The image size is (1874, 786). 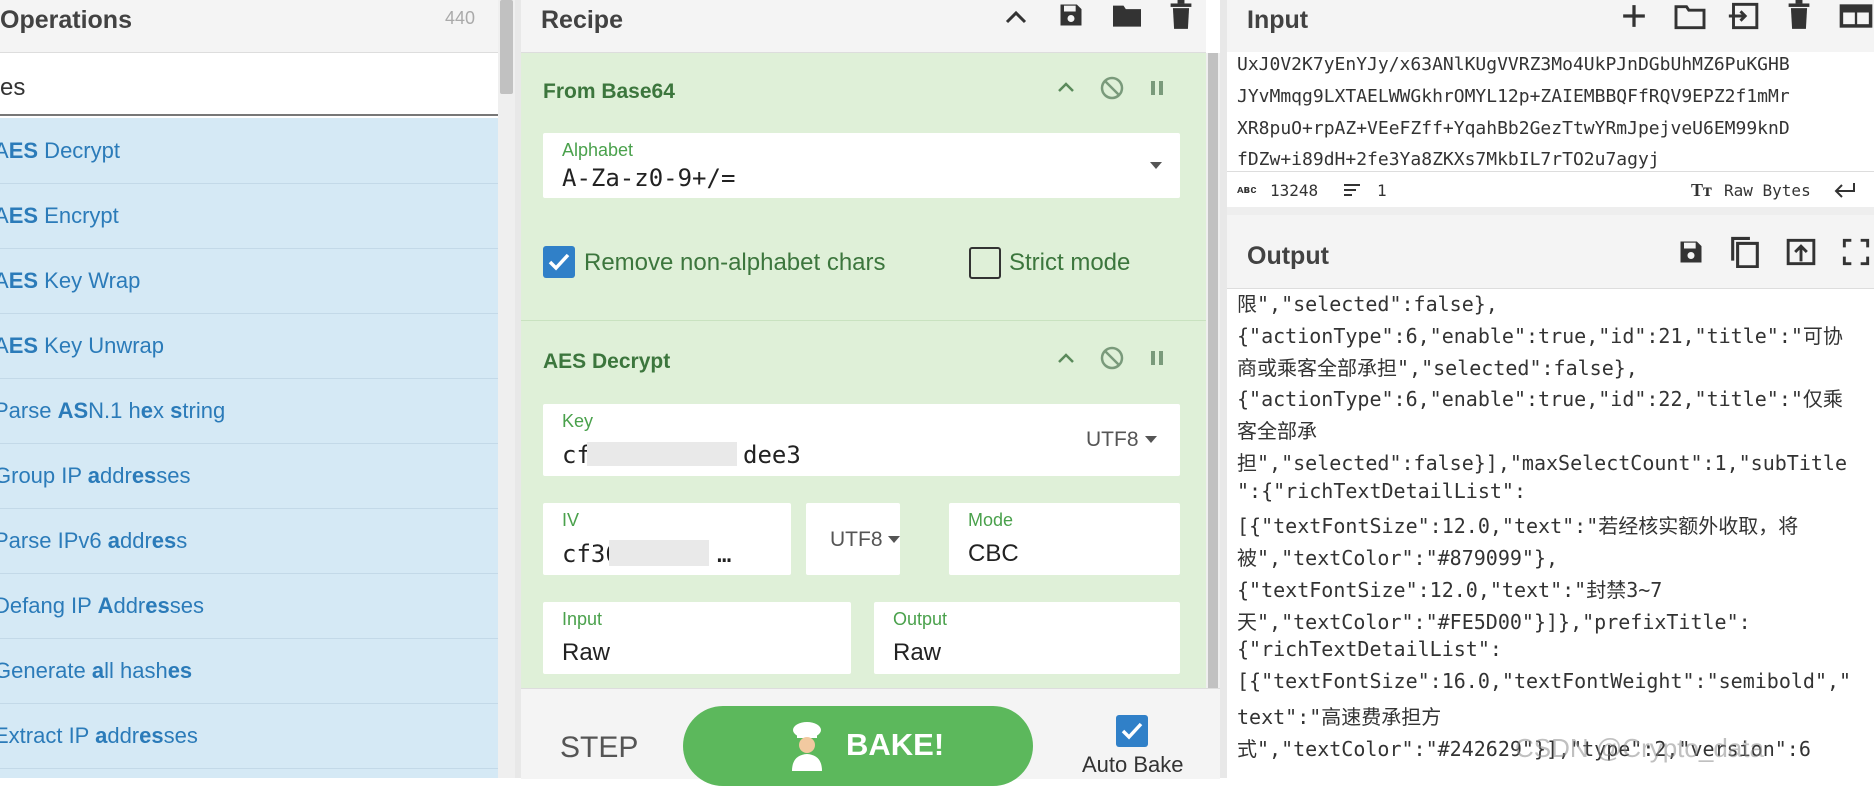 What do you see at coordinates (571, 520) in the screenshot?
I see `iv-label: IV` at bounding box center [571, 520].